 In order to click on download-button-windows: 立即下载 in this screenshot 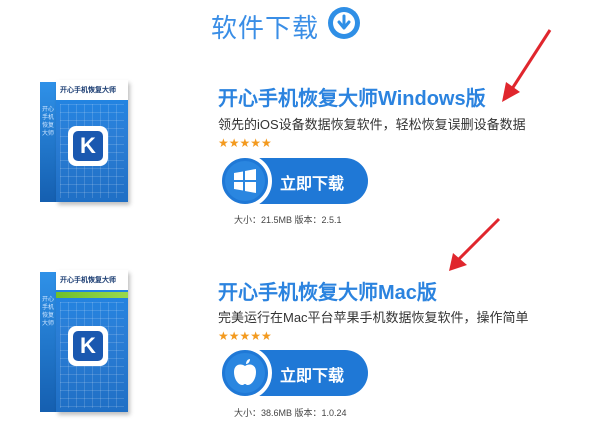, I will do `click(293, 181)`.